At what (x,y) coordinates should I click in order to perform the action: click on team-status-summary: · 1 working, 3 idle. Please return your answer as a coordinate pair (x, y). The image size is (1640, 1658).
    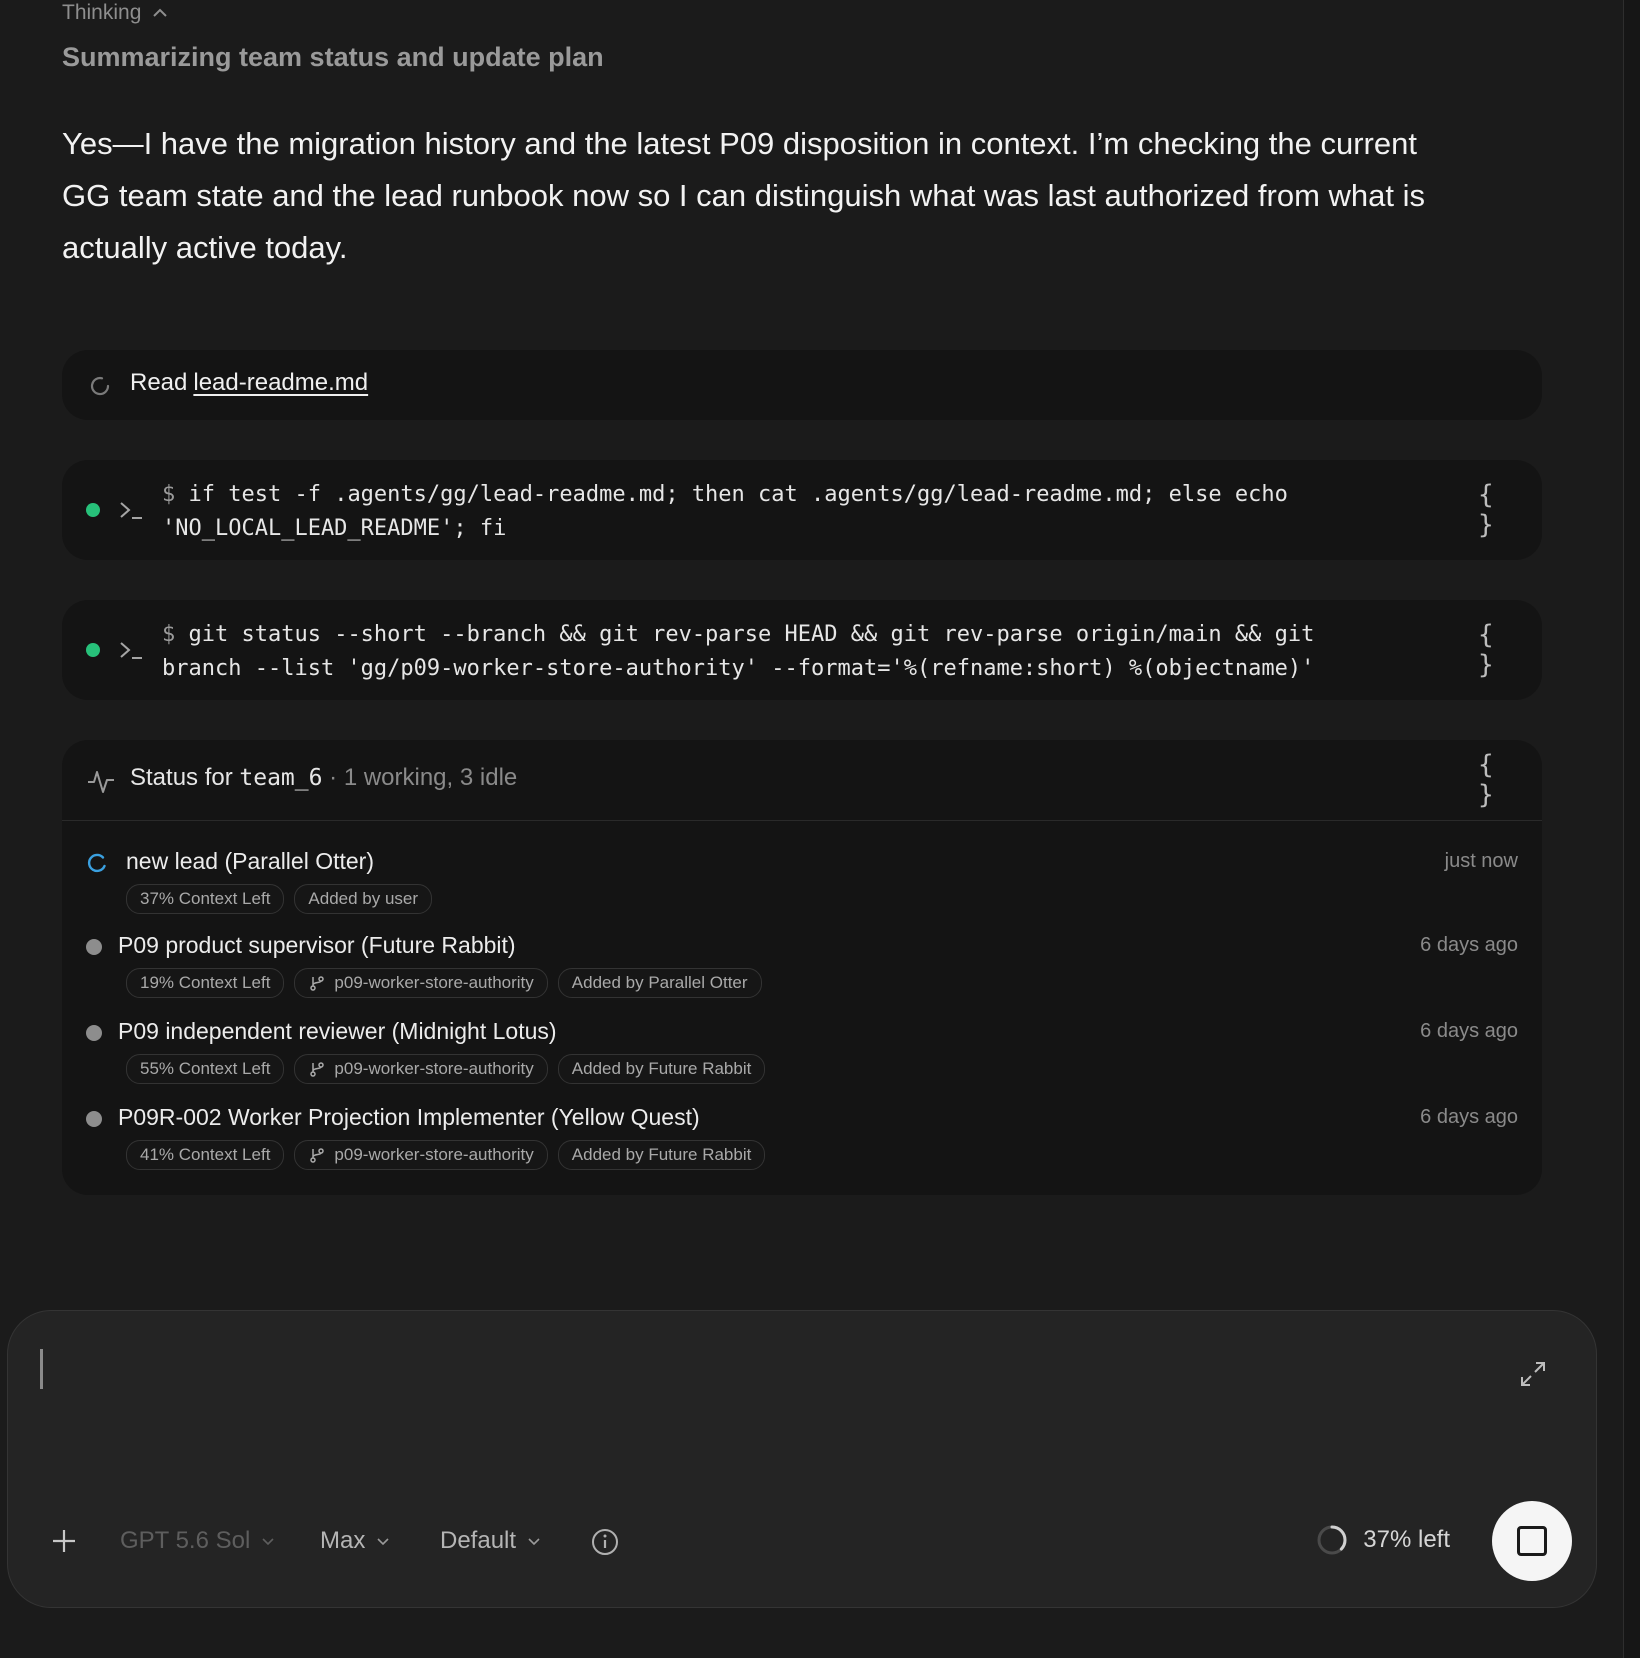
    Looking at the image, I should click on (423, 777).